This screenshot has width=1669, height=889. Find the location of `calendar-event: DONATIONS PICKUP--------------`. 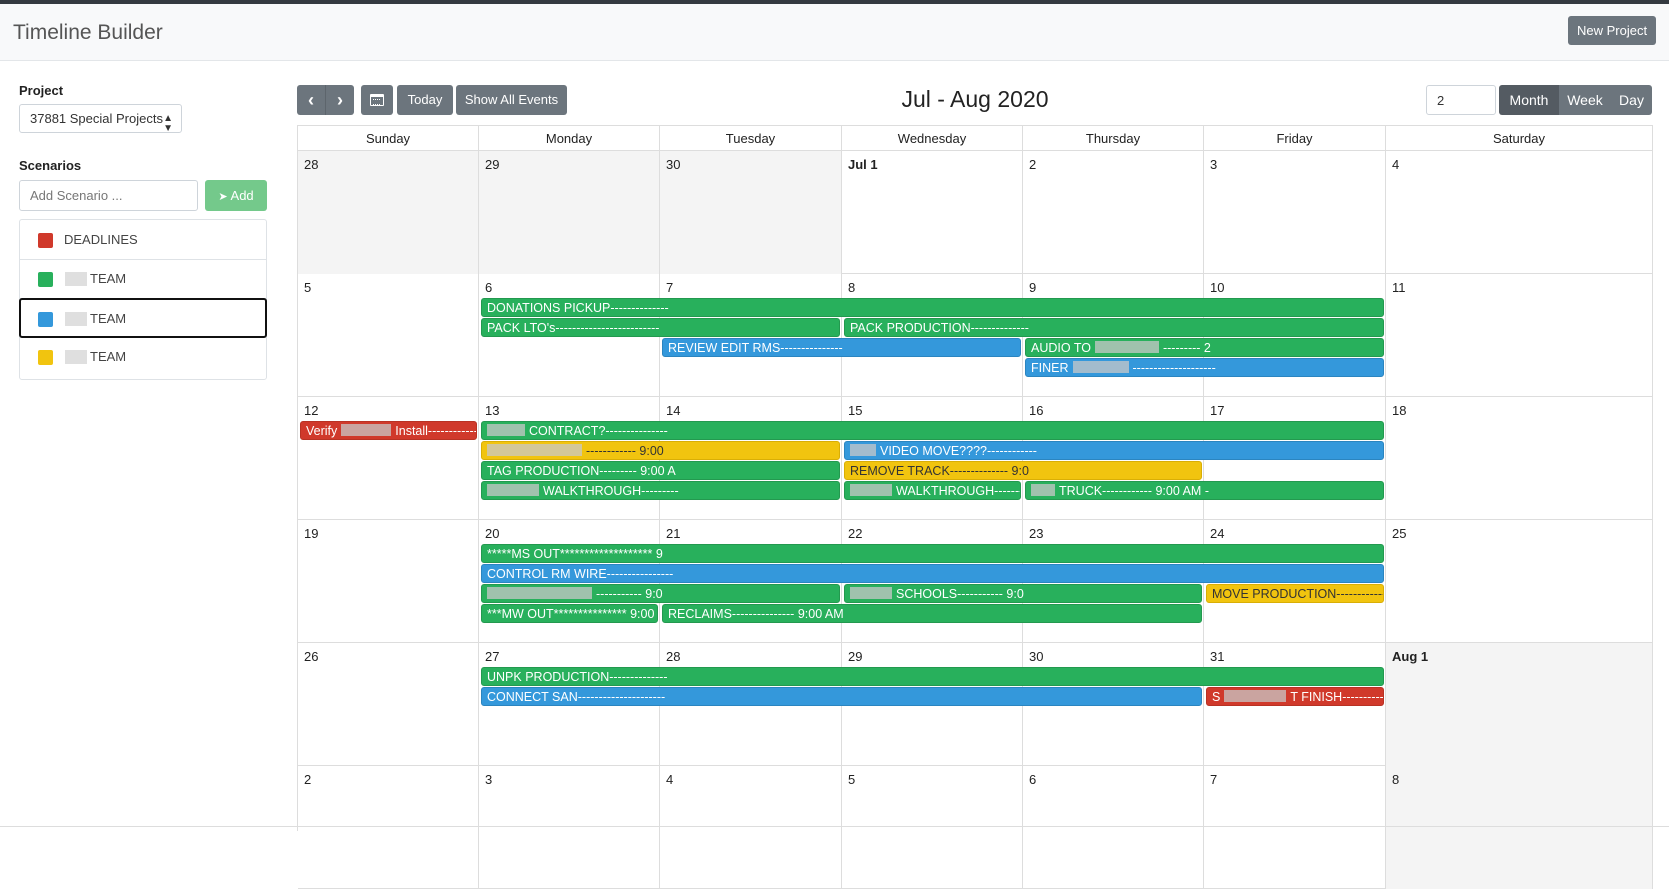

calendar-event: DONATIONS PICKUP-------------- is located at coordinates (932, 307).